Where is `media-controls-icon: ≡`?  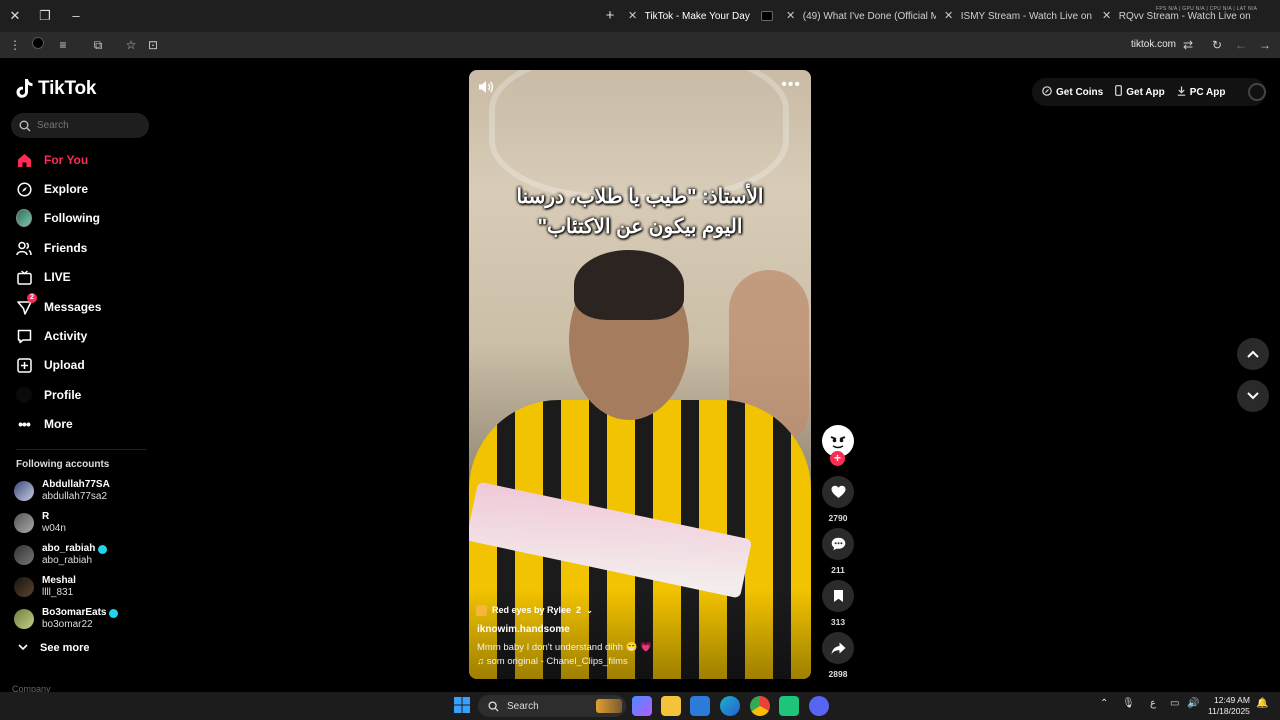 media-controls-icon: ≡ is located at coordinates (63, 45).